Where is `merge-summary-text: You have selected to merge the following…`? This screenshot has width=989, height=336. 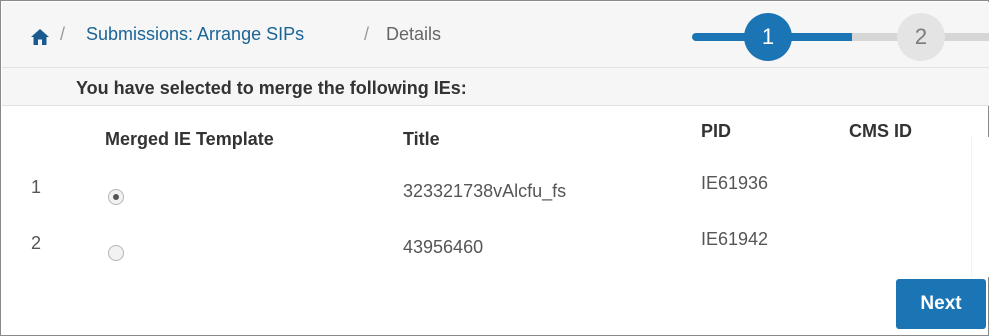 merge-summary-text: You have selected to merge the following… is located at coordinates (271, 88).